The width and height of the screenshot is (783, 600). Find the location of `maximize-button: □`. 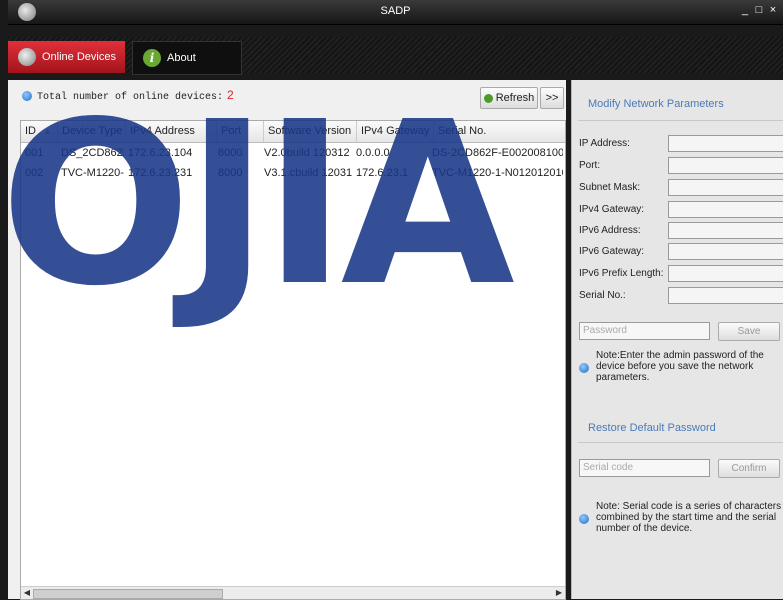

maximize-button: □ is located at coordinates (759, 10).